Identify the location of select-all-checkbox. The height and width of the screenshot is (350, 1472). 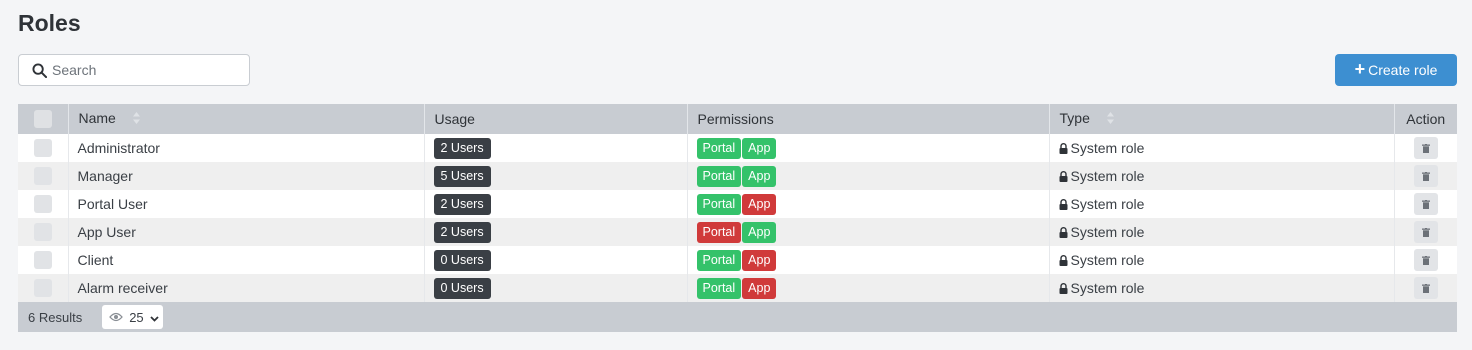
(42, 119).